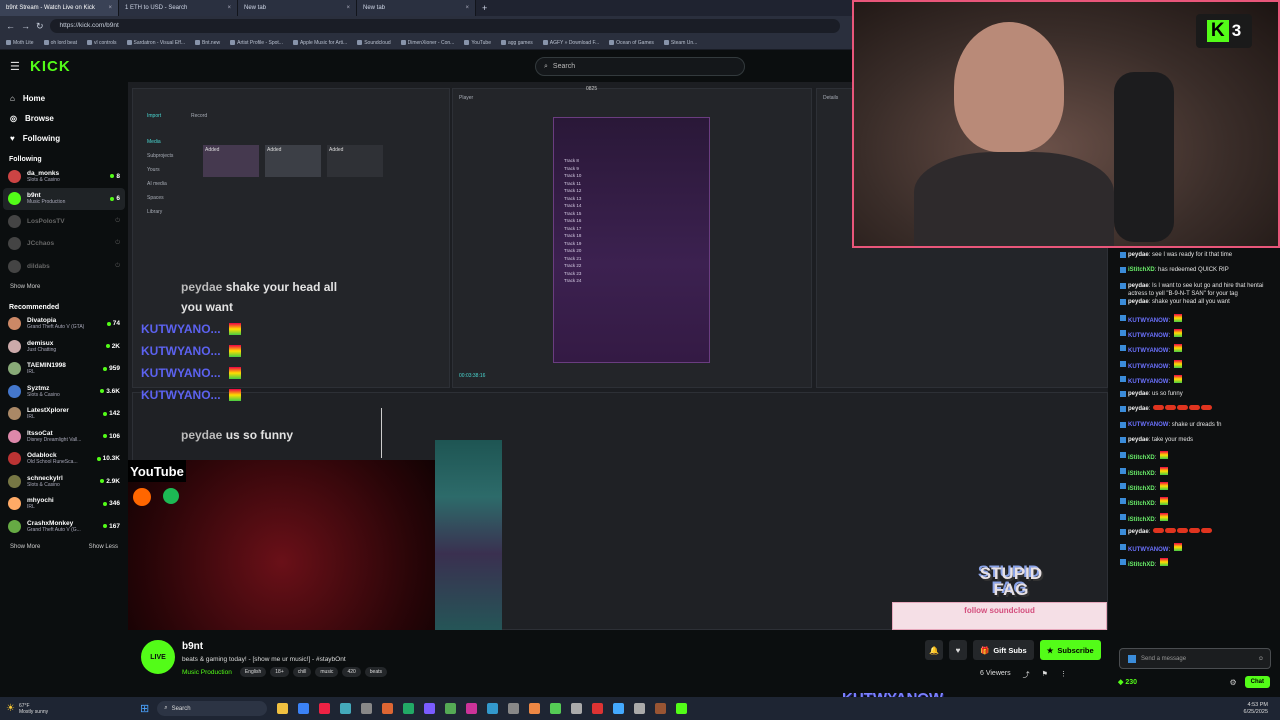 The image size is (1280, 720). Describe the element at coordinates (1026, 675) in the screenshot. I see `share-icon: ⤴` at that location.